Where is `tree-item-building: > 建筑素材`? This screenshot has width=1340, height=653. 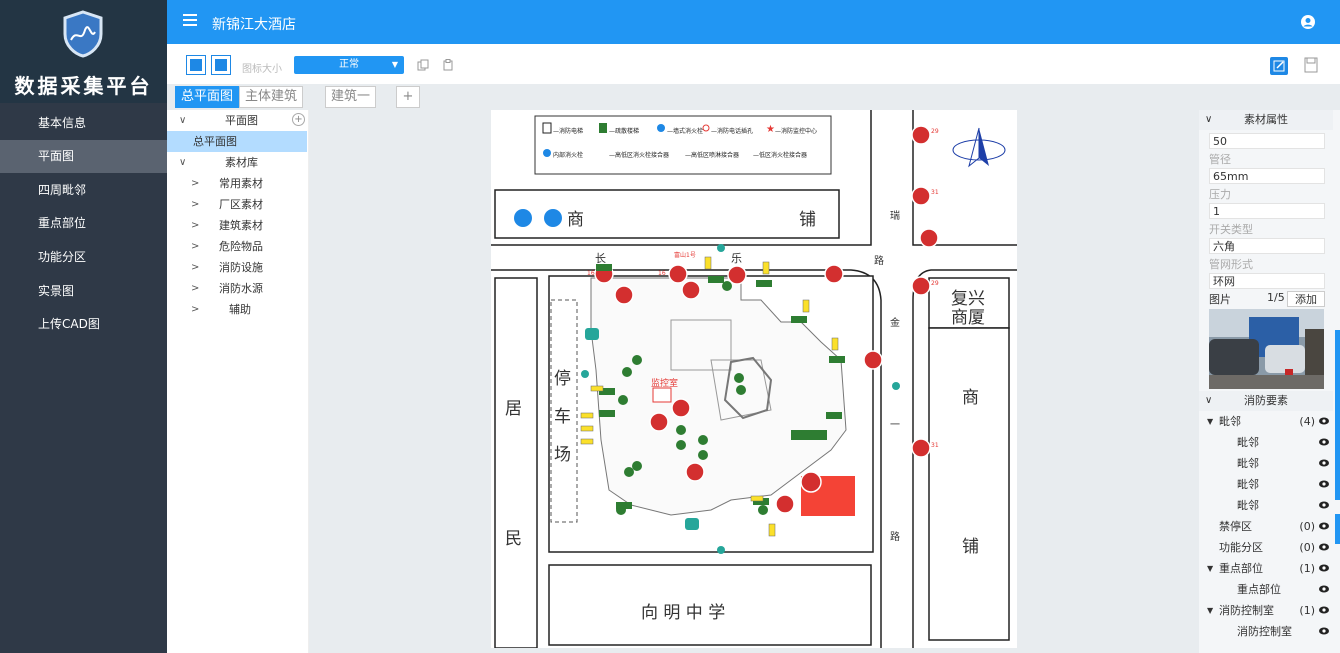 tree-item-building: > 建筑素材 is located at coordinates (238, 225).